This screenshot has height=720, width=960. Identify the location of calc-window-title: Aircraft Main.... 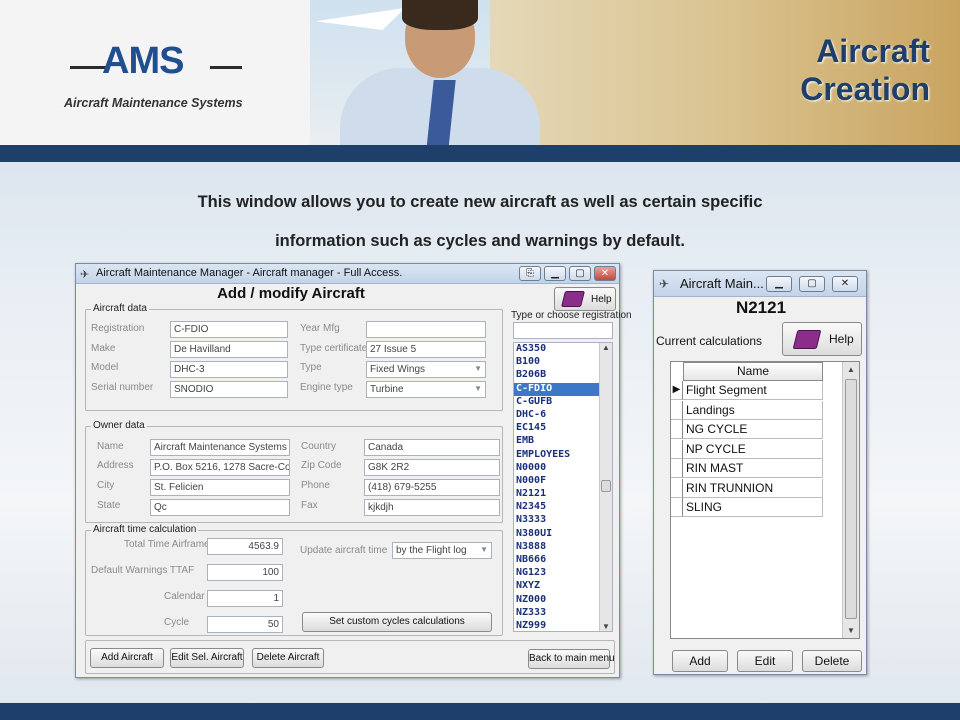
(722, 283).